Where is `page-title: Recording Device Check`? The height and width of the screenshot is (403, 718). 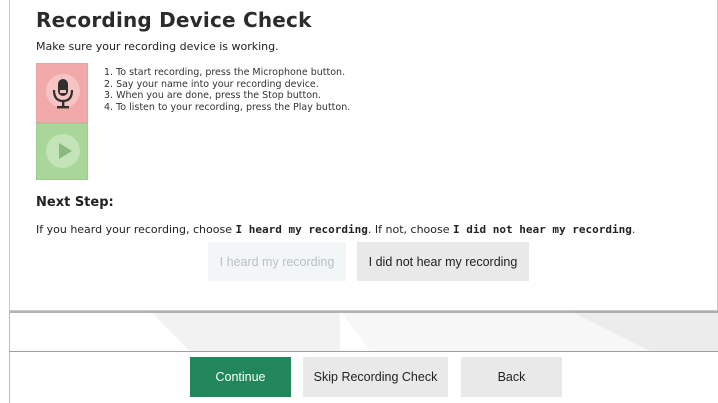
page-title: Recording Device Check is located at coordinates (174, 20).